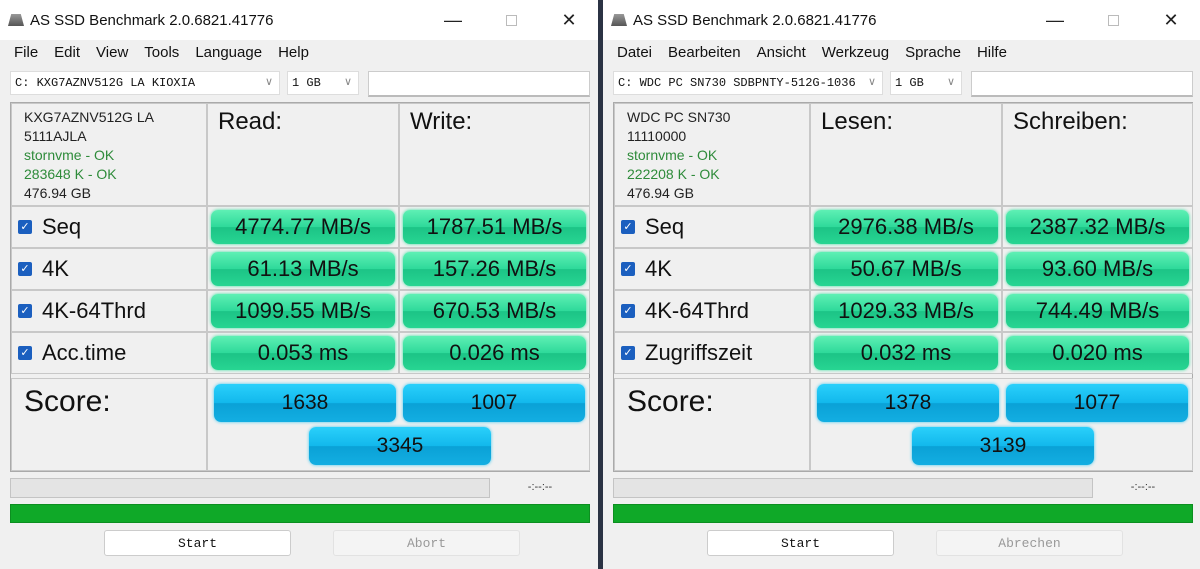 The image size is (1200, 569). I want to click on menu-file: File, so click(26, 52).